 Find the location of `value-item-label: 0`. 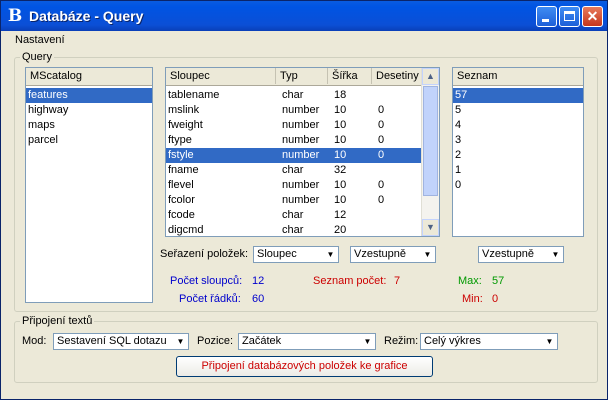

value-item-label: 0 is located at coordinates (458, 185).